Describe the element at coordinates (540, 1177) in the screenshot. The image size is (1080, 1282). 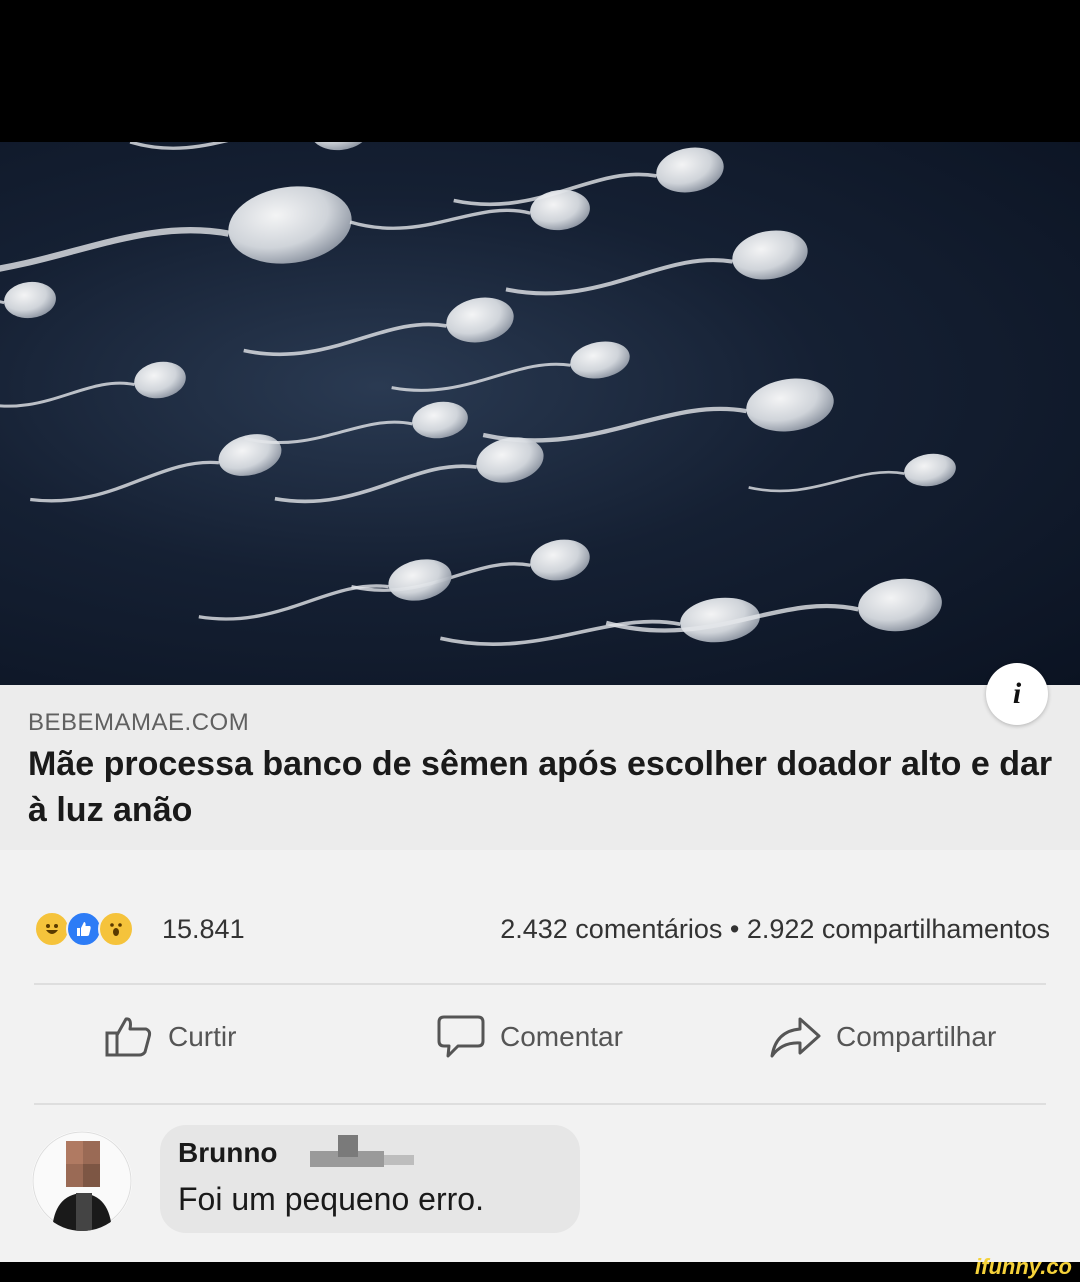
I see `comment-item: Brunno Foi um pequeno erro.` at that location.